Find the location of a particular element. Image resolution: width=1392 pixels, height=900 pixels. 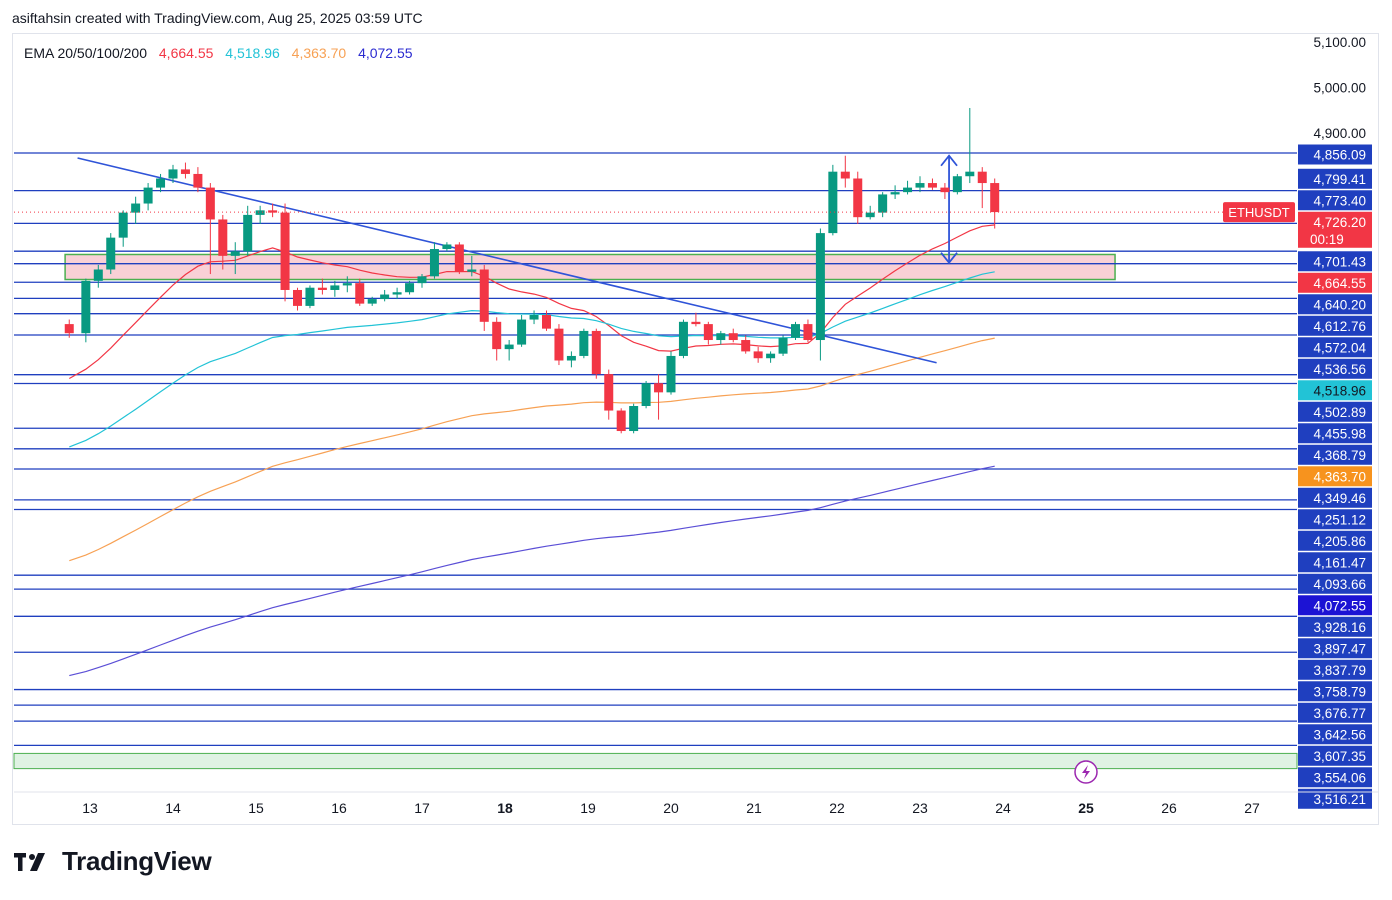

ema-legend-label: EMA 20/50/100/200 is located at coordinates (85, 53).